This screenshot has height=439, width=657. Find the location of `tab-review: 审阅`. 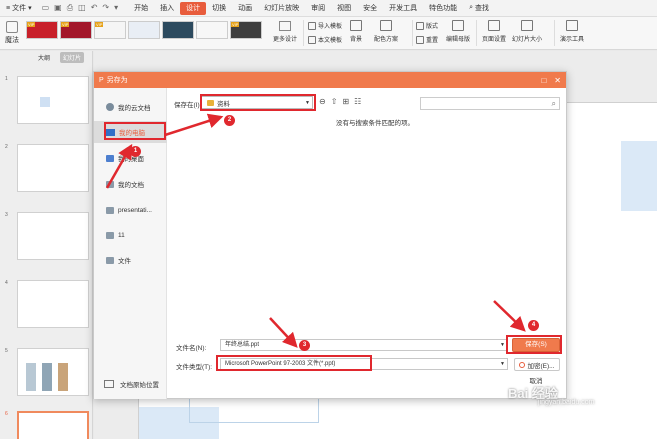

tab-review: 审阅 is located at coordinates (318, 8).